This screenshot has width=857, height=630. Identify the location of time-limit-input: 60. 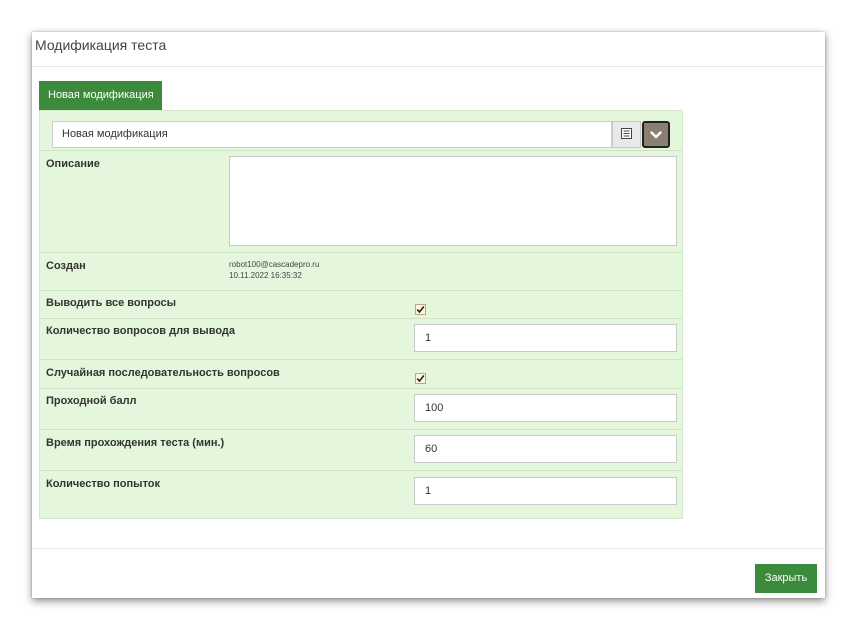
(545, 449).